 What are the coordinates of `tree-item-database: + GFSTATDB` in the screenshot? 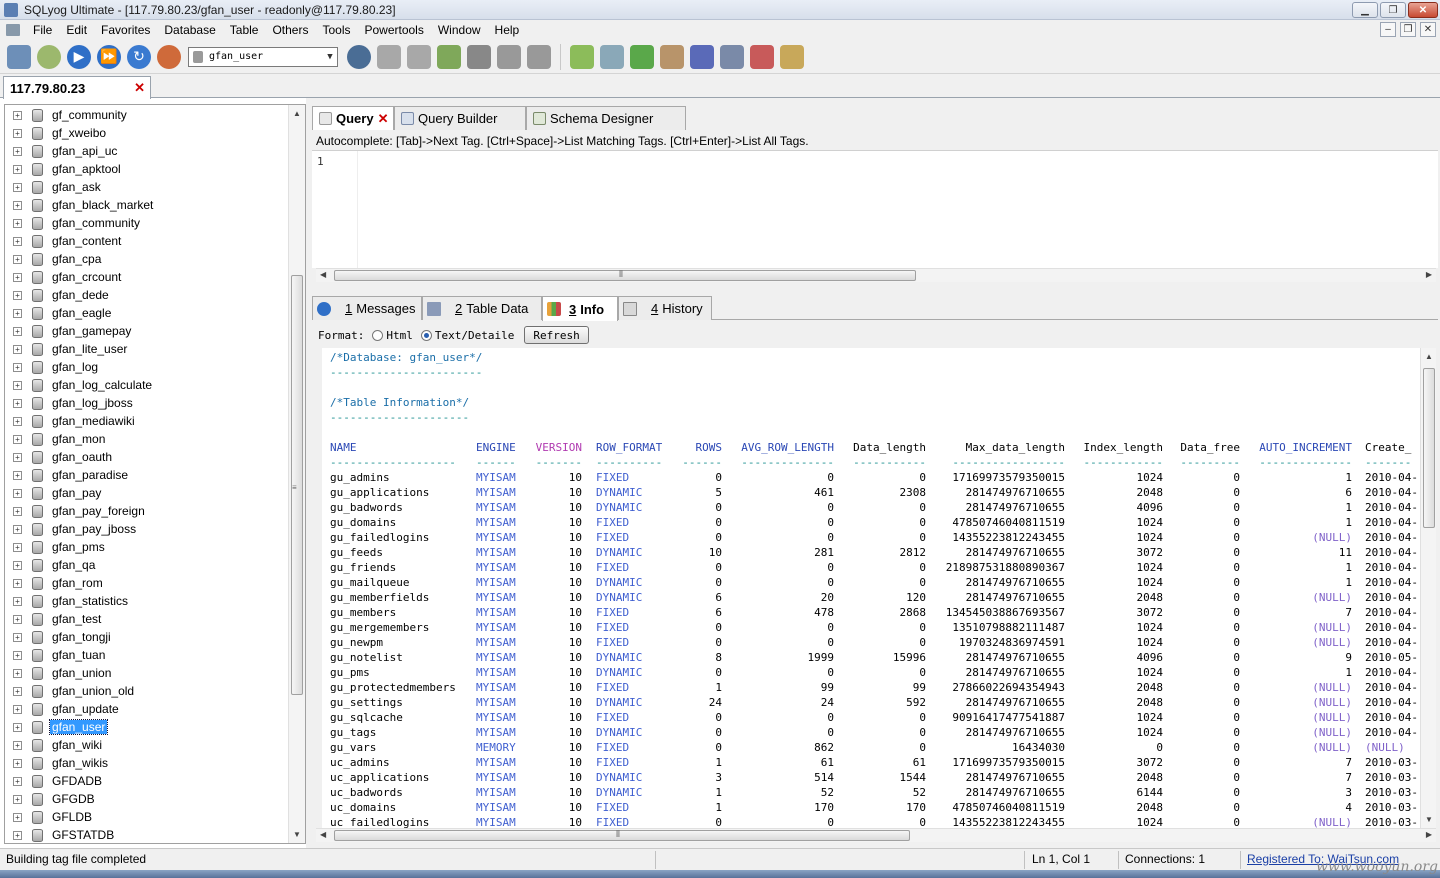 It's located at (60, 834).